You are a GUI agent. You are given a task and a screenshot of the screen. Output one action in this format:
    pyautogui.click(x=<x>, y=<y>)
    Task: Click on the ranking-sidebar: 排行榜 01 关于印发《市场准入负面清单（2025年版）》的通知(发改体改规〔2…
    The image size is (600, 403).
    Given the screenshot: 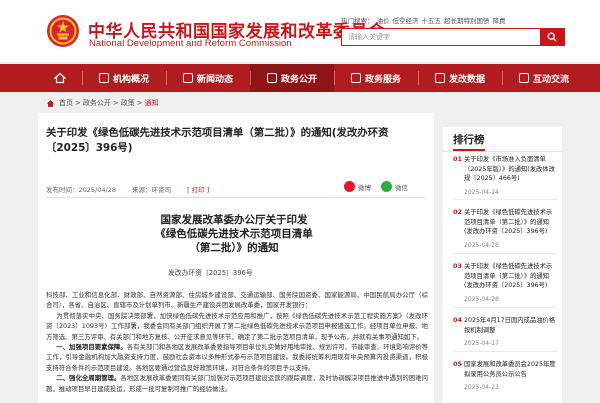 What is the action you would take?
    pyautogui.click(x=502, y=265)
    